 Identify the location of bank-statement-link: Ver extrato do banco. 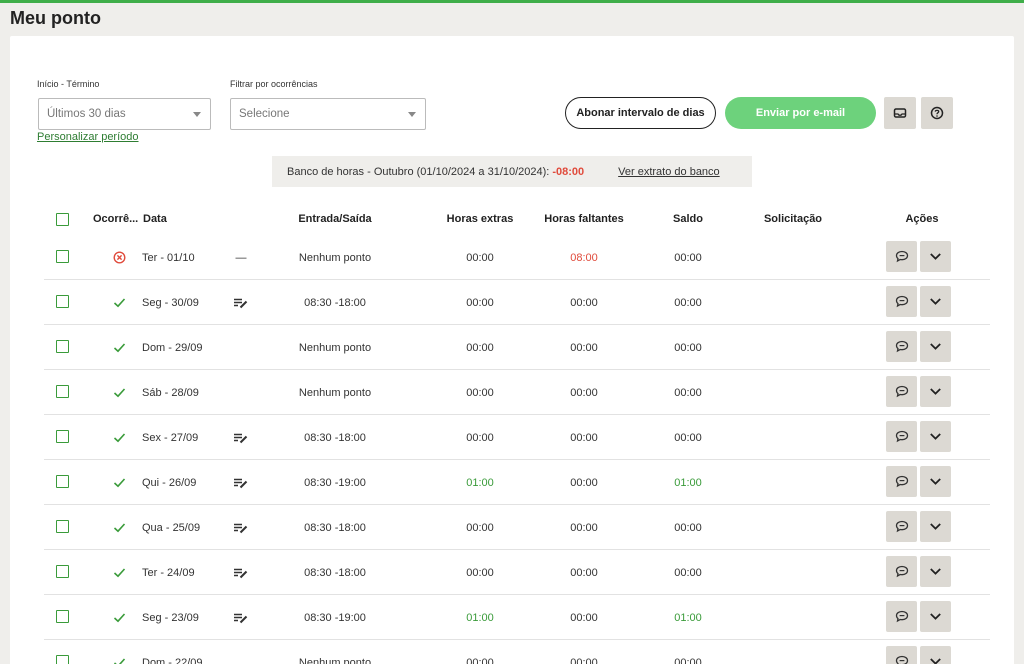
(669, 172).